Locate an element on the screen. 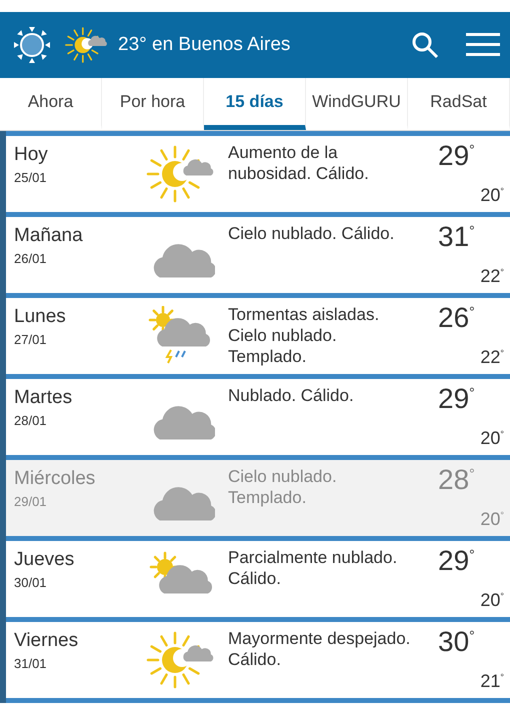  weather-description: Parcialmente nublado. Cálido. is located at coordinates (312, 568).